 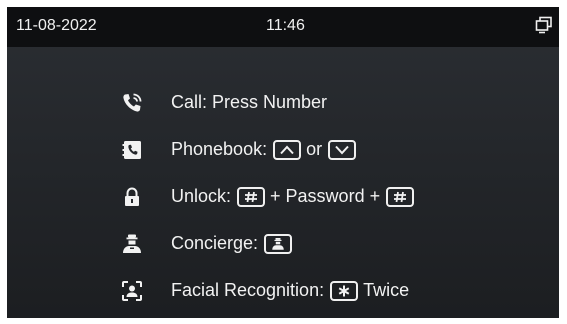 I want to click on help-row-facial: Facial Recognition: Twice, so click(x=327, y=290).